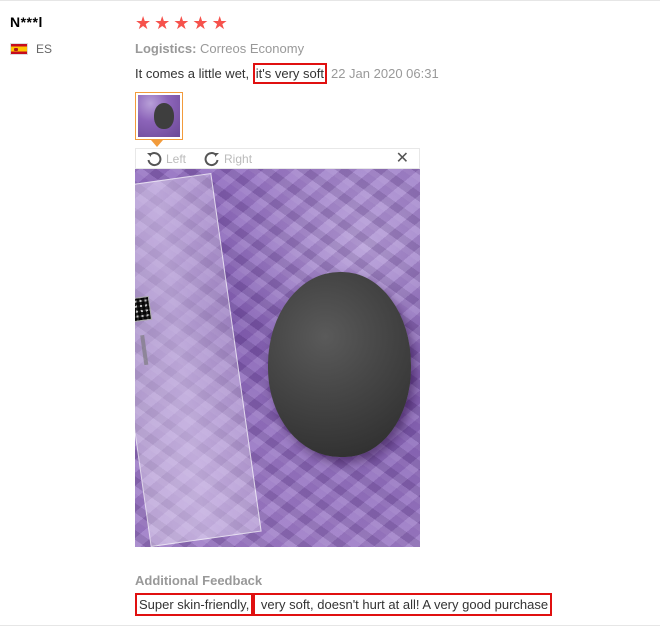 The width and height of the screenshot is (660, 630). I want to click on rotate-left-icon, so click(154, 158).